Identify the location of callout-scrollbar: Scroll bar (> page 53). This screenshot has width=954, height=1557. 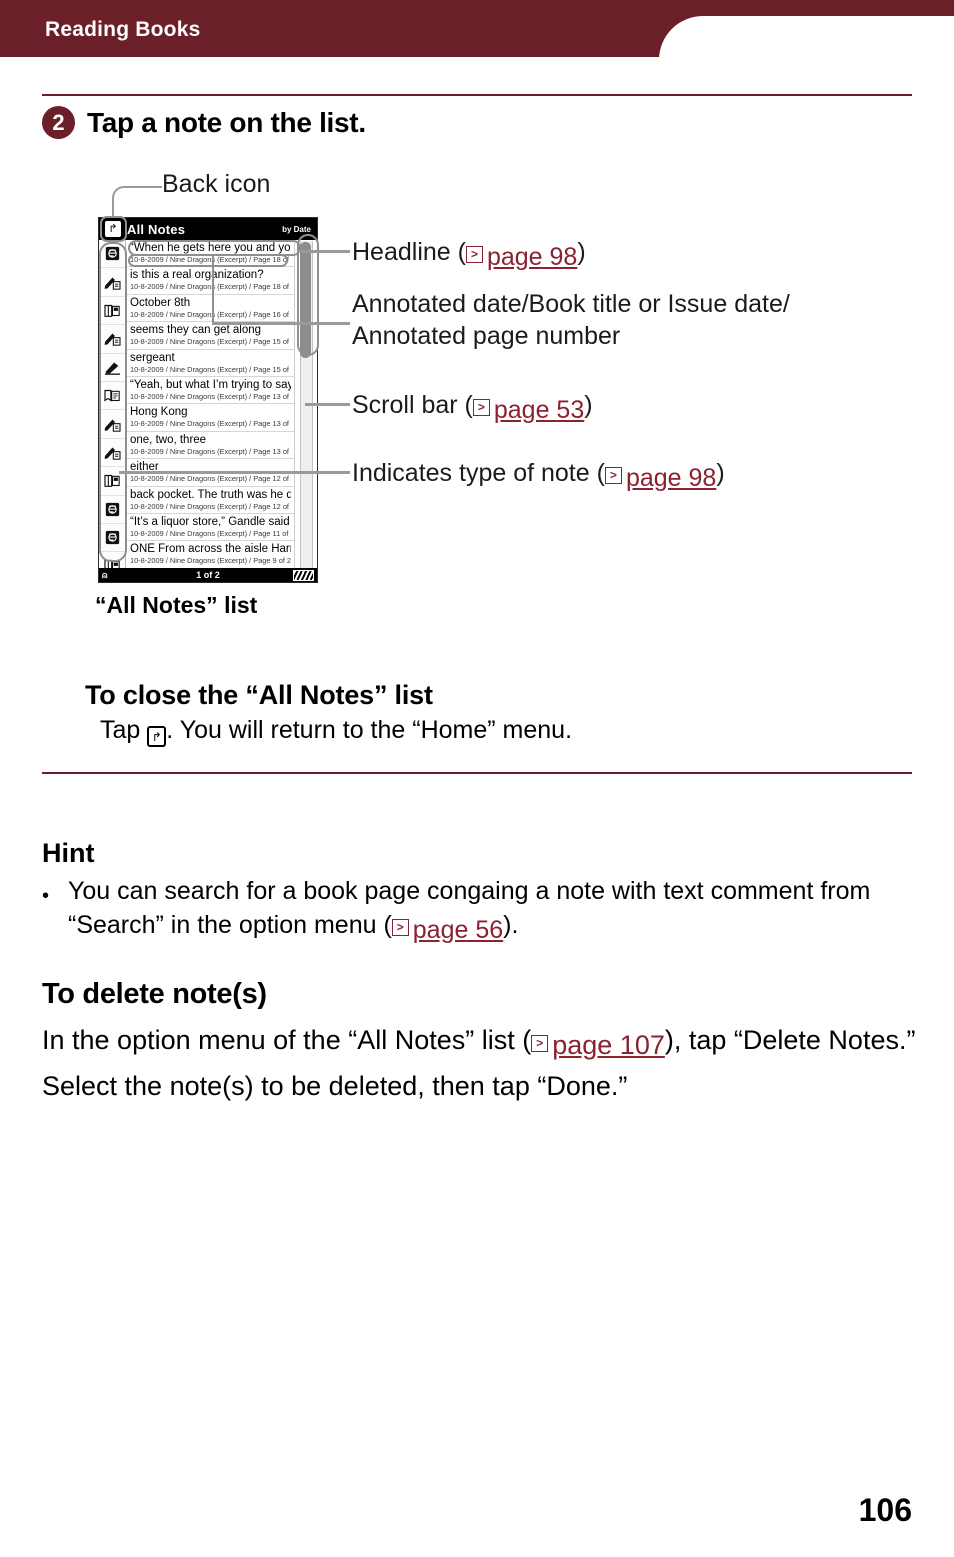
(472, 407).